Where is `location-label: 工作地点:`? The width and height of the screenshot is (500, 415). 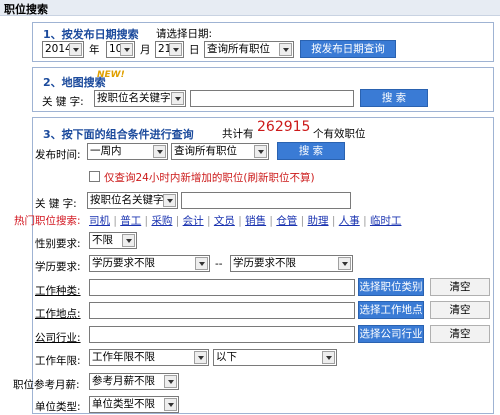
location-label: 工作地点: is located at coordinates (58, 314).